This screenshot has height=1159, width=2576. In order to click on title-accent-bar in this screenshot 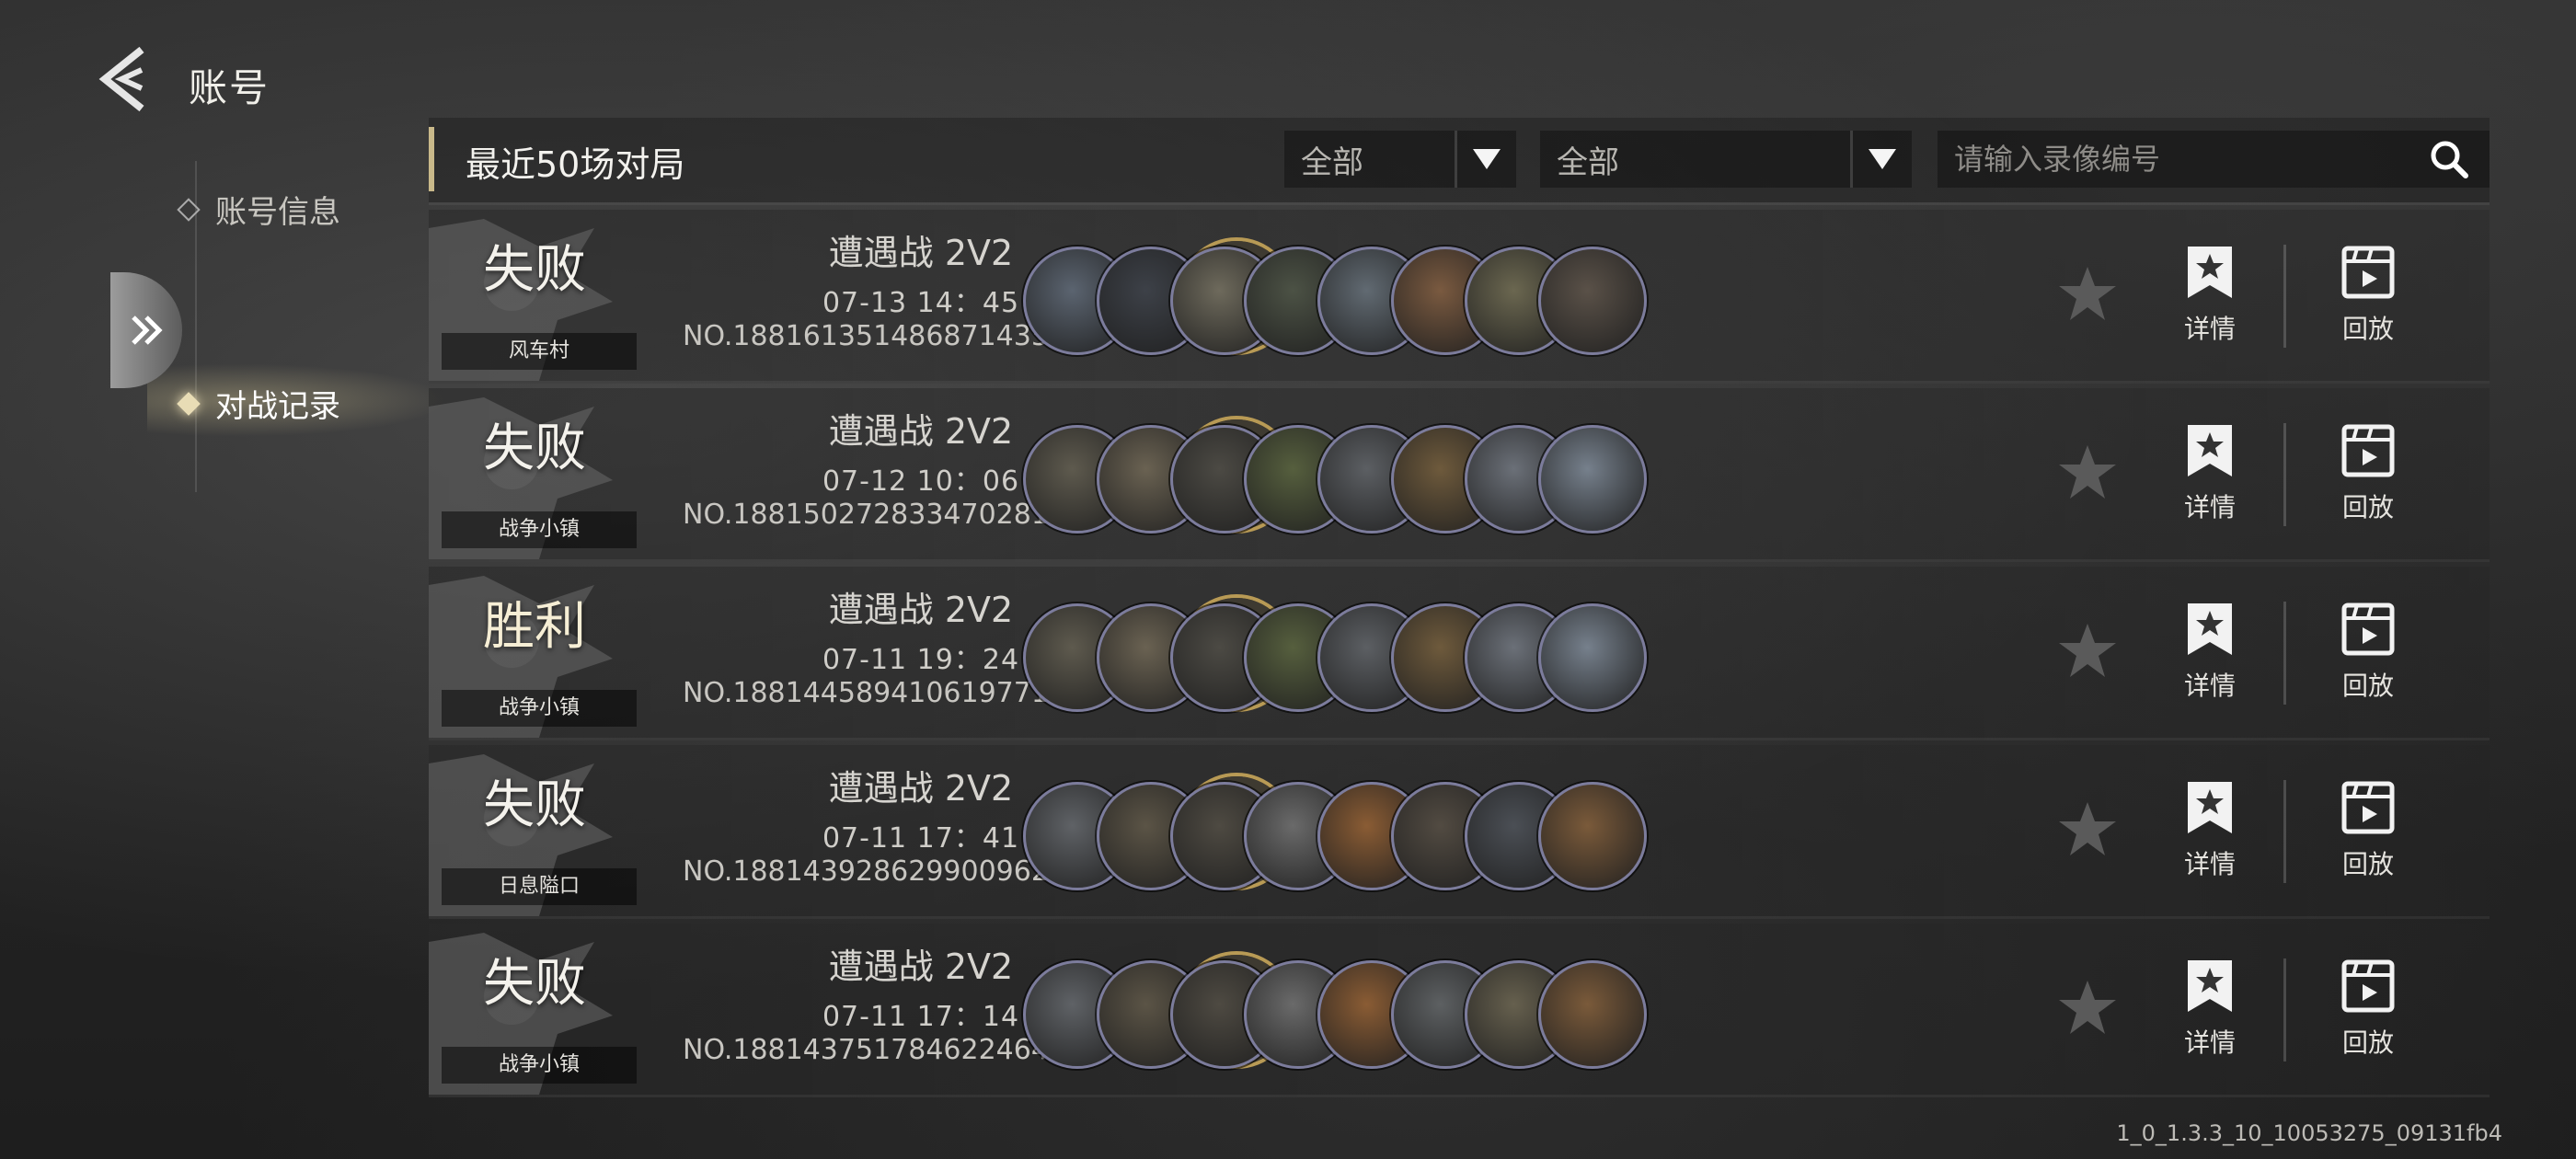, I will do `click(431, 159)`.